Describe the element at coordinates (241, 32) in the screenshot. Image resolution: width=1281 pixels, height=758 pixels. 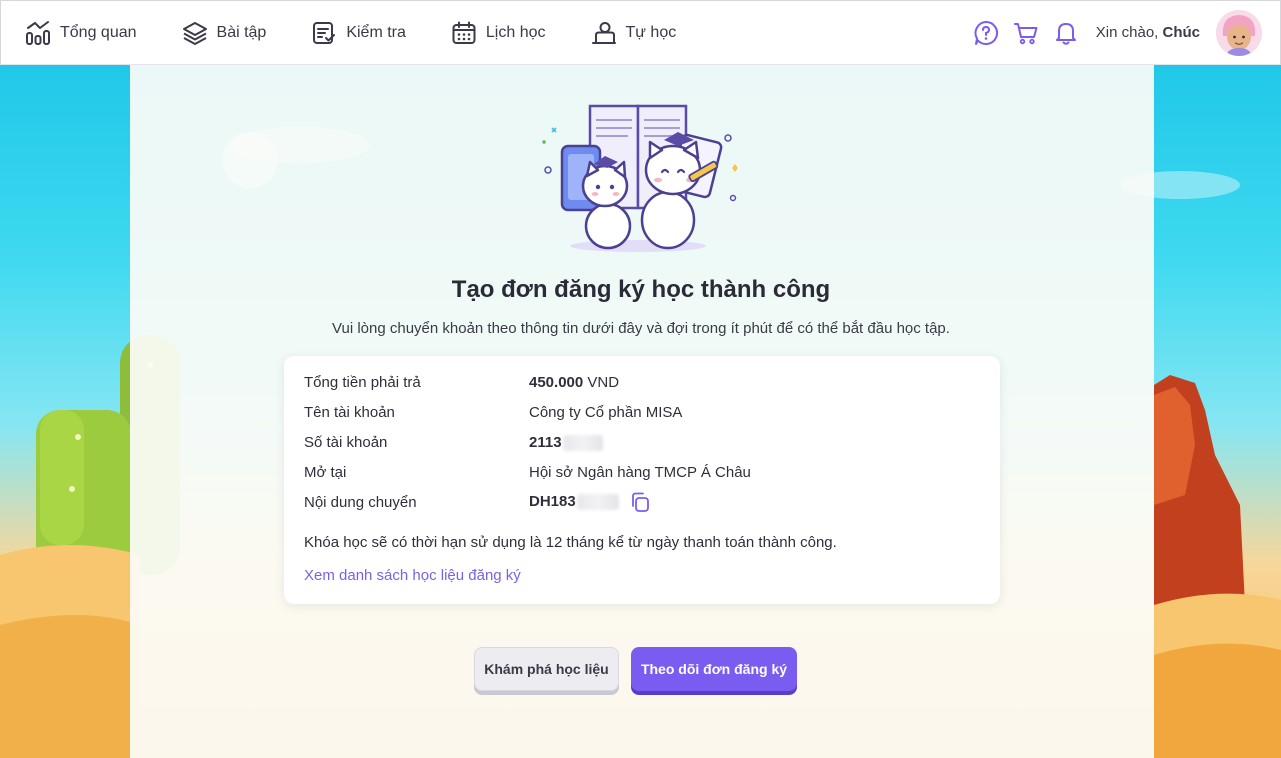
I see `nav-item-label: Bài tập` at that location.